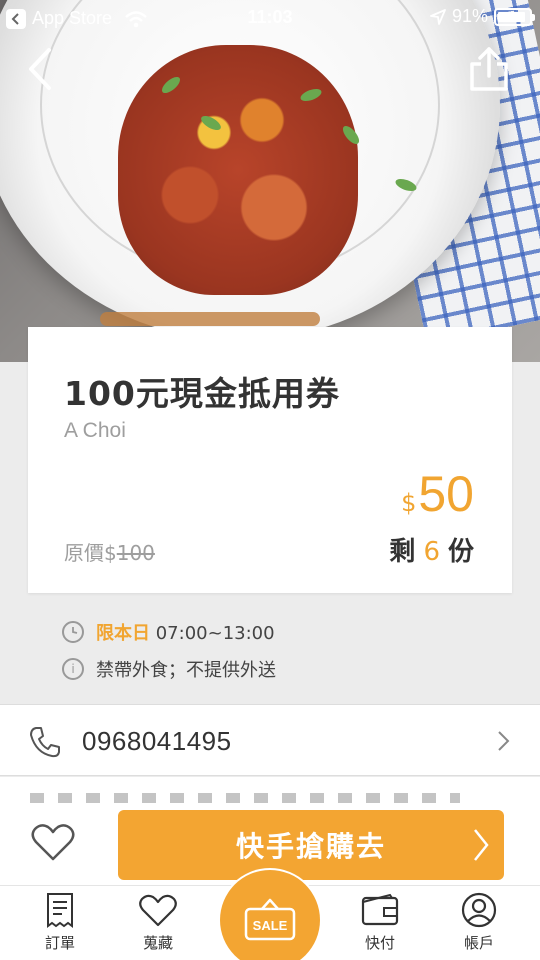  I want to click on chevron-left-icon, so click(40, 69).